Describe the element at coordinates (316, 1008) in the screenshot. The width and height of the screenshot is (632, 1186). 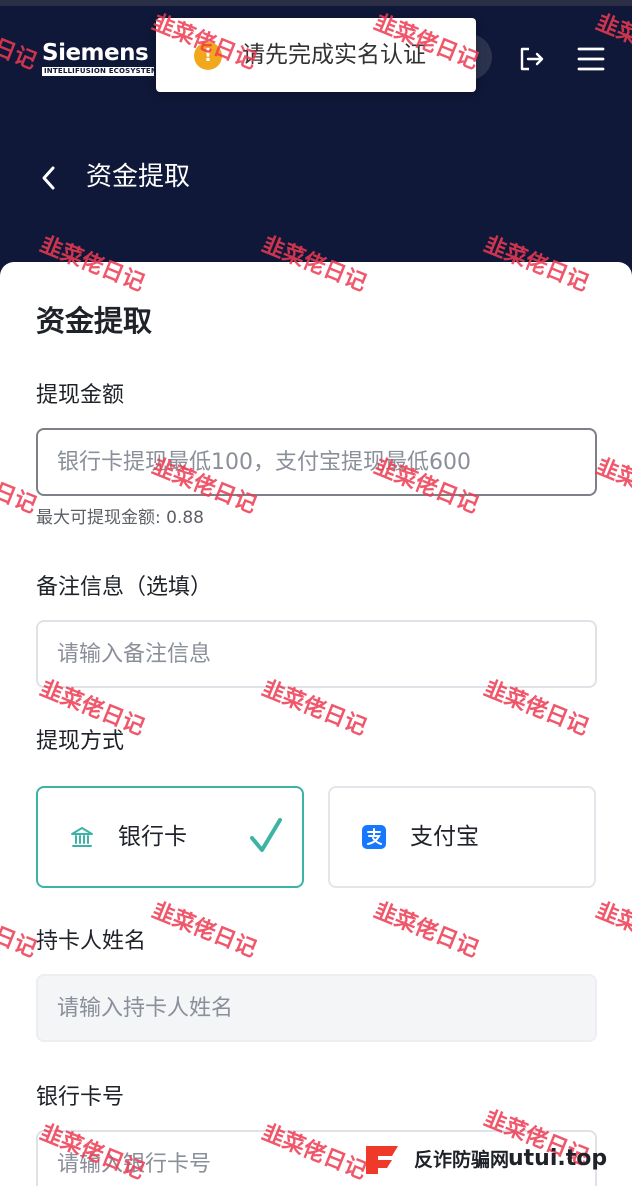
I see `holder-name-input` at that location.